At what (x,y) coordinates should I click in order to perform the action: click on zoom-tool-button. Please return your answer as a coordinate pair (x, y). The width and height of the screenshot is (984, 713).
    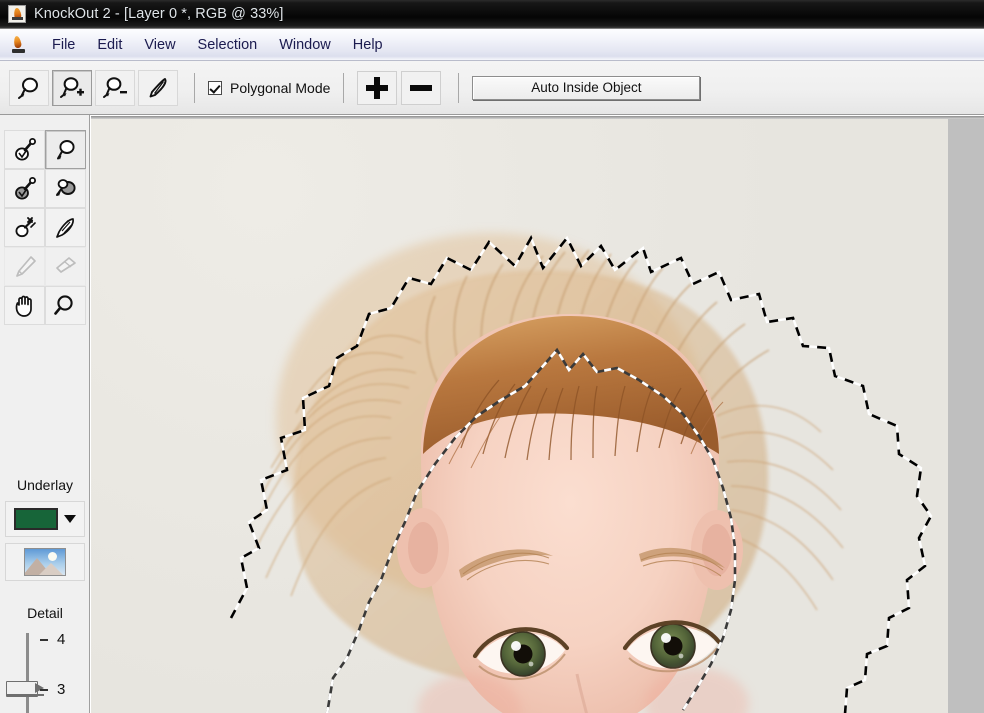
    Looking at the image, I should click on (65, 305).